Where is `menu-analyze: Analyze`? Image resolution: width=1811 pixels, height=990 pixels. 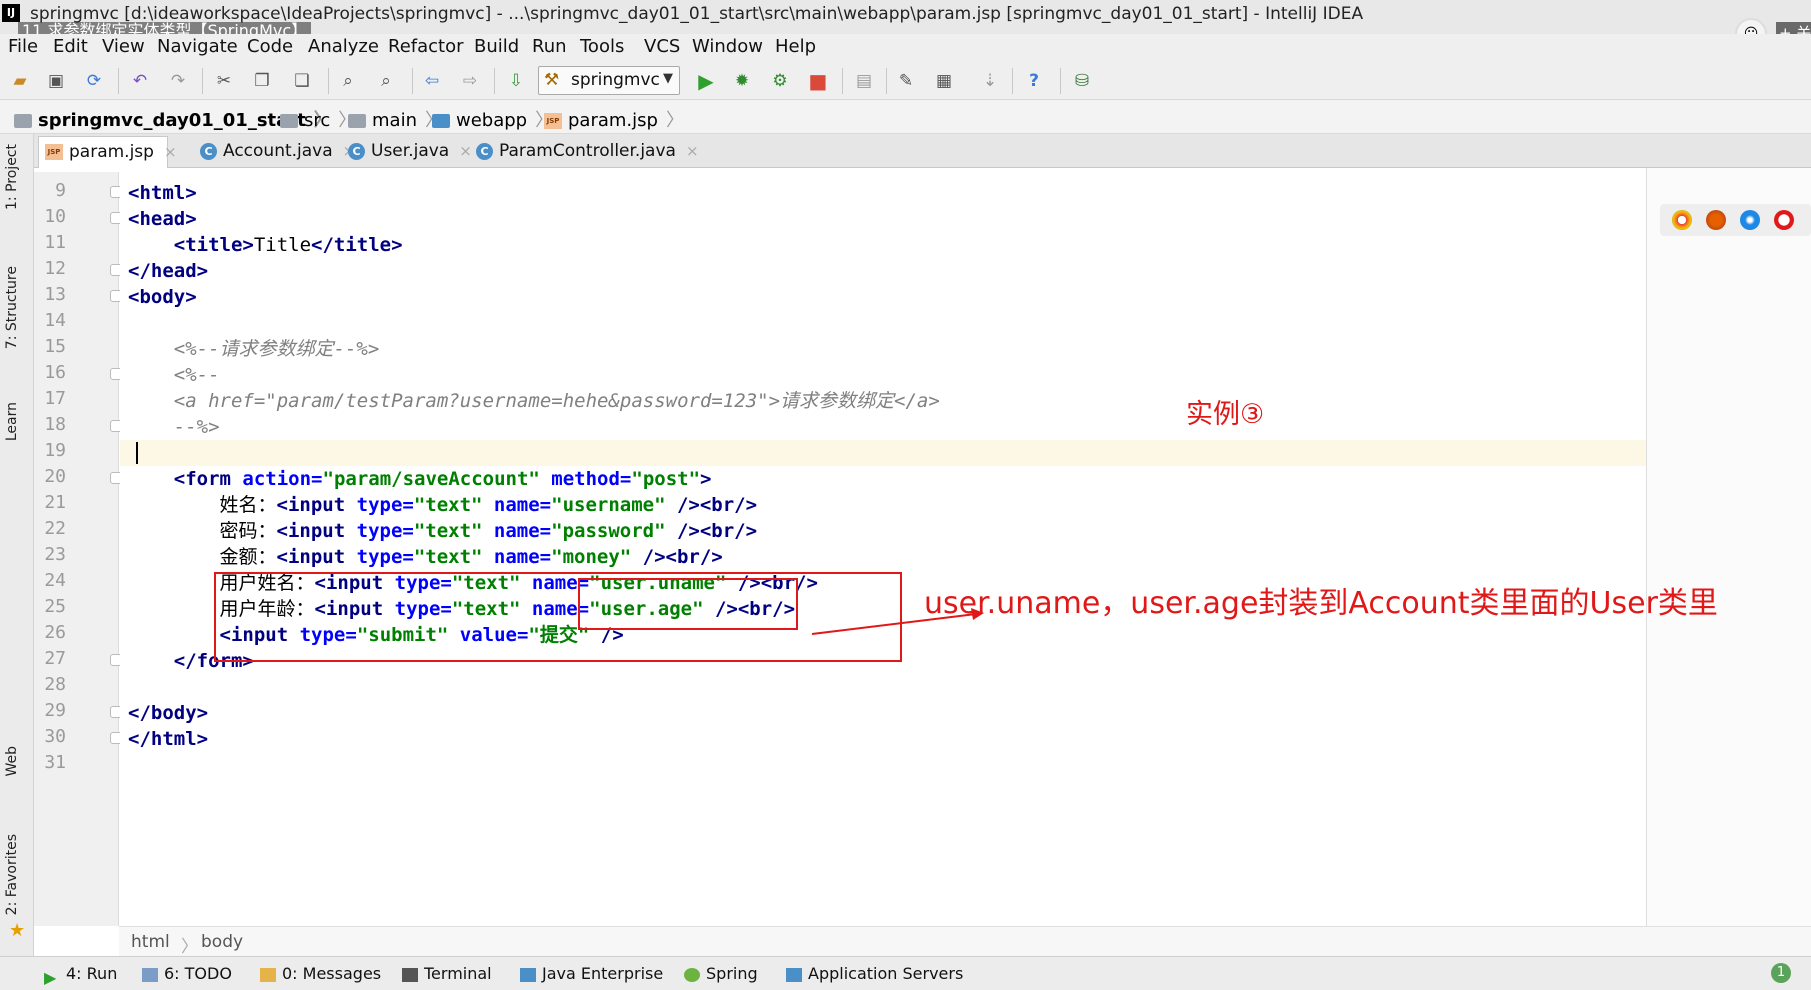
menu-analyze: Analyze is located at coordinates (343, 46).